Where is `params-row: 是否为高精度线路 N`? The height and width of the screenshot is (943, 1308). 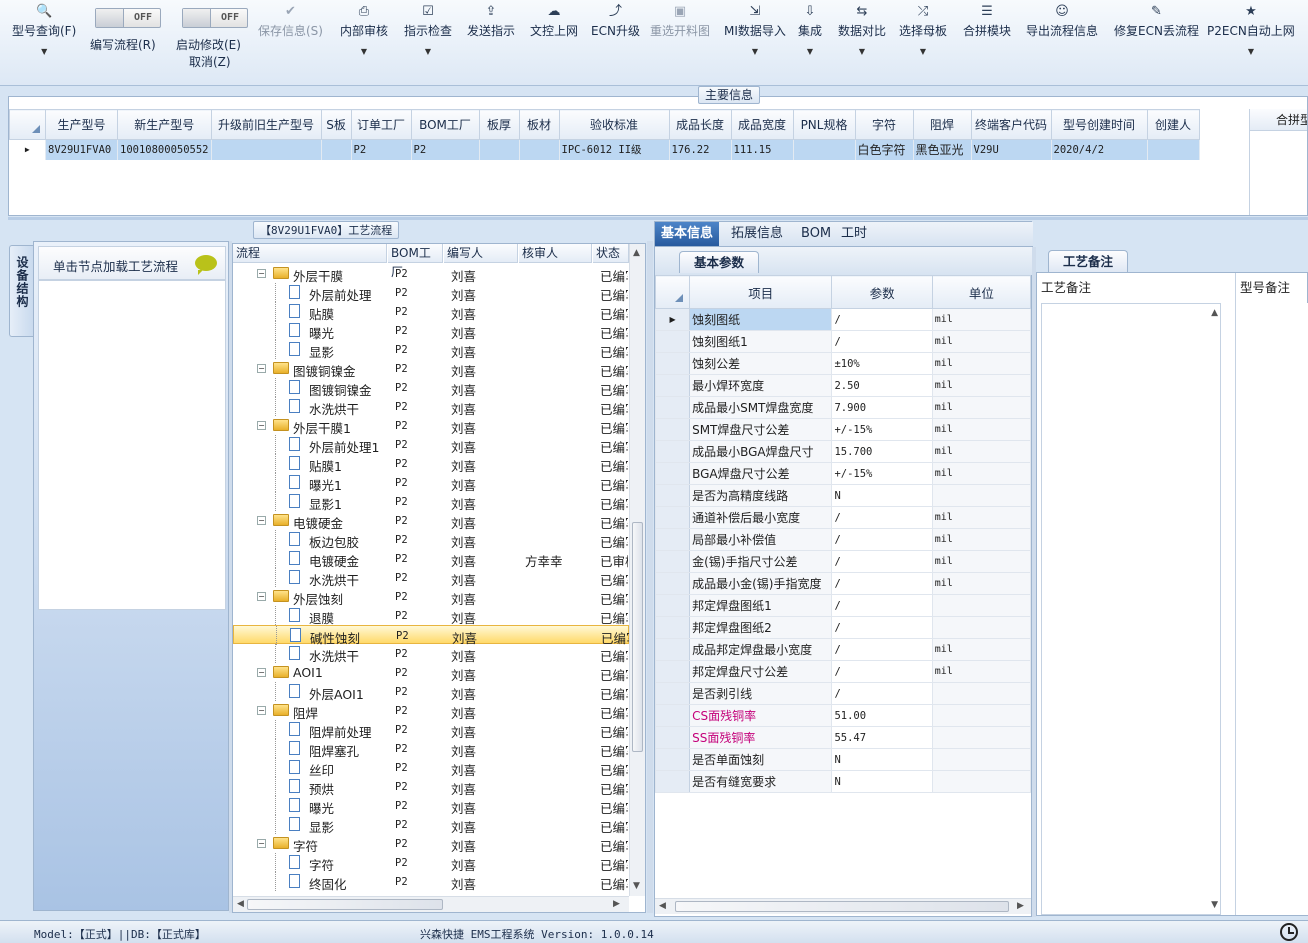 params-row: 是否为高精度线路 N is located at coordinates (843, 495).